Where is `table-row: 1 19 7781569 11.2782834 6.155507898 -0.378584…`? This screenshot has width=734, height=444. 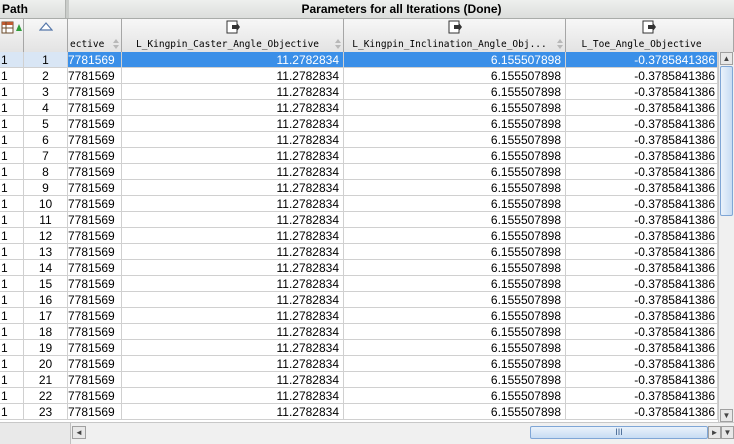 table-row: 1 19 7781569 11.2782834 6.155507898 -0.378584… is located at coordinates (359, 348).